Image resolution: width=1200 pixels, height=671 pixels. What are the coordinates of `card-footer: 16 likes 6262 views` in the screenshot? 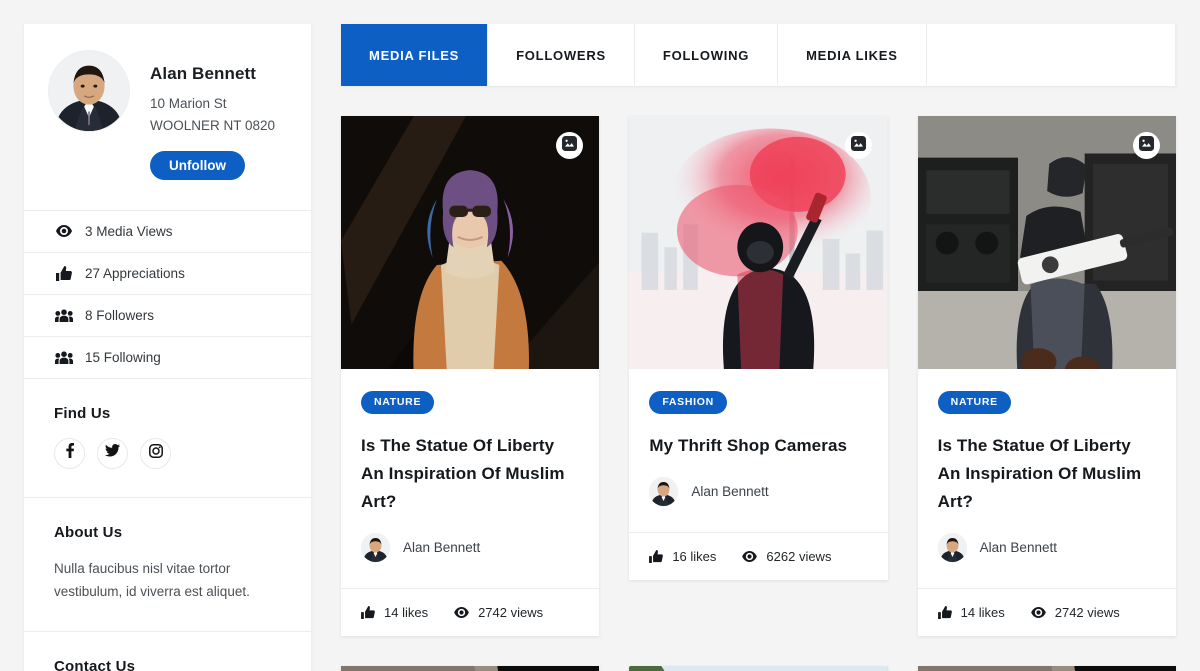 It's located at (758, 556).